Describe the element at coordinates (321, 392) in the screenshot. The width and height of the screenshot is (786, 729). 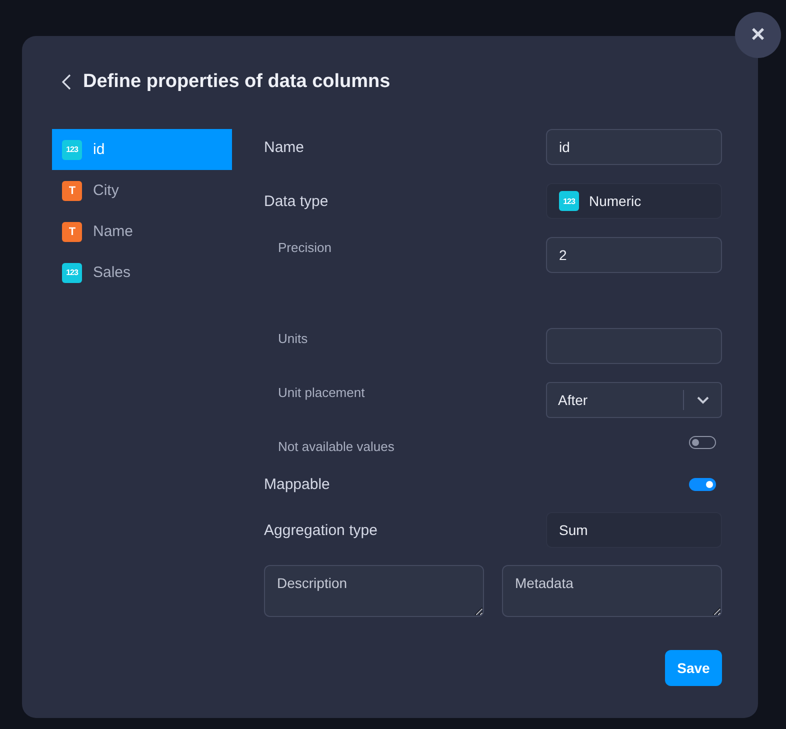
I see `field-label: Unit placement` at that location.